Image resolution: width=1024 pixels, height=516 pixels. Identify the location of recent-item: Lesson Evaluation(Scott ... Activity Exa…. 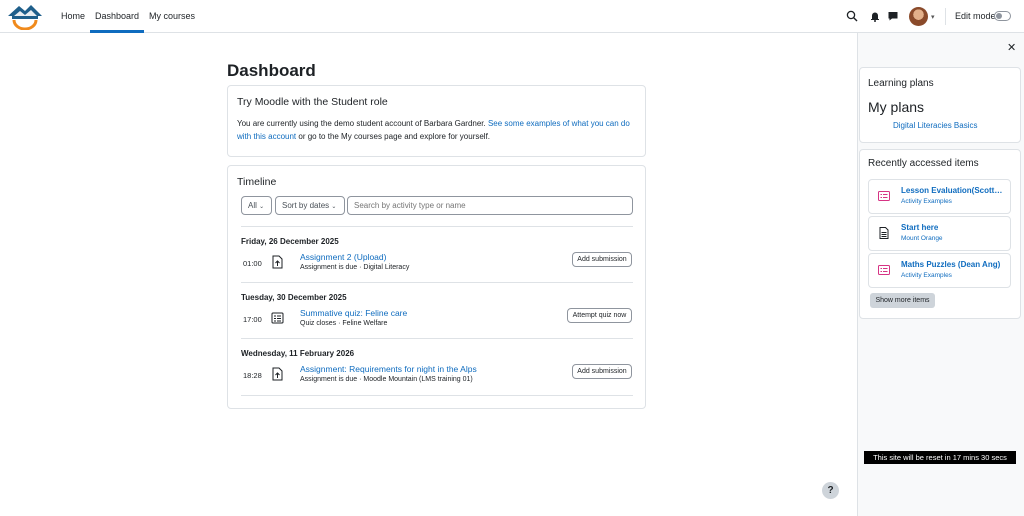
(939, 196).